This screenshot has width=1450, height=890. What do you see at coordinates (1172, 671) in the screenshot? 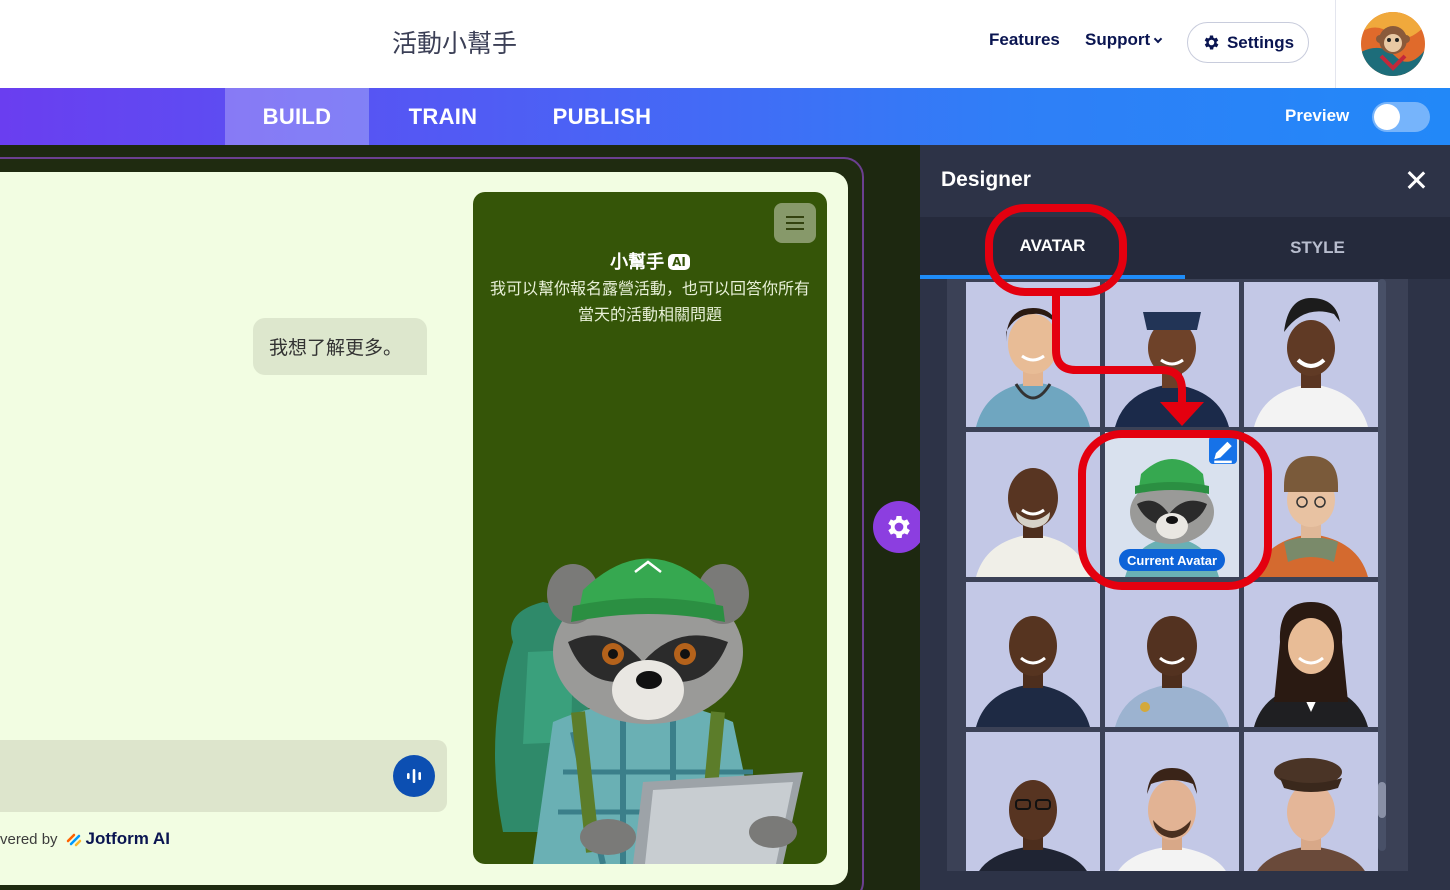
I see `security-officer-portrait` at bounding box center [1172, 671].